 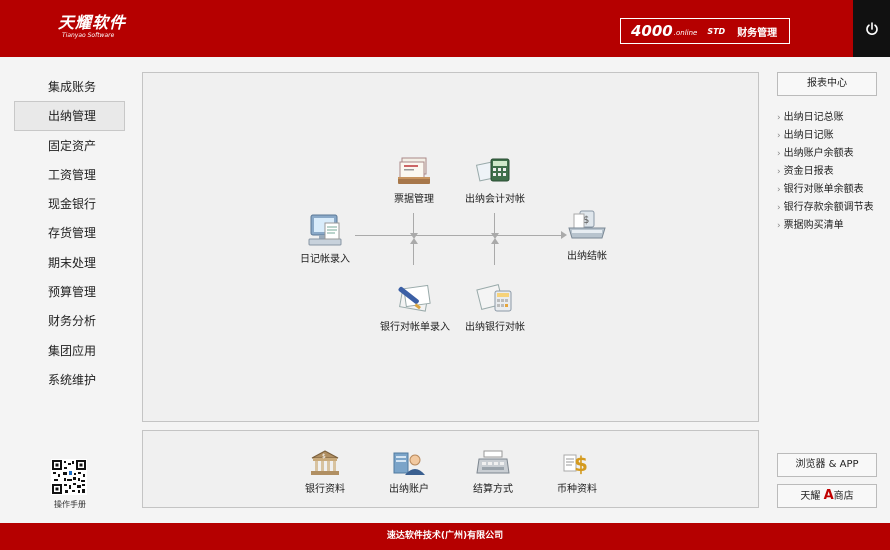 I want to click on nav-item-fixed-assets: 固定资产, so click(x=69, y=145).